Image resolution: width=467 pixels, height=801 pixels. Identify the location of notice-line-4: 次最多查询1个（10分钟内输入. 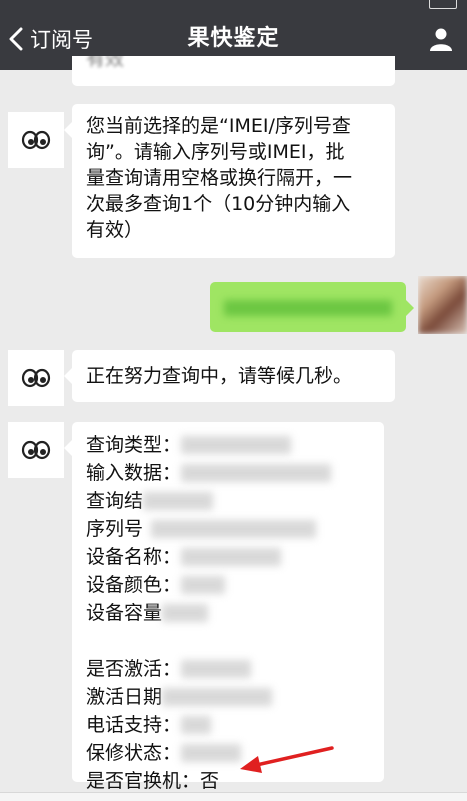
(218, 204).